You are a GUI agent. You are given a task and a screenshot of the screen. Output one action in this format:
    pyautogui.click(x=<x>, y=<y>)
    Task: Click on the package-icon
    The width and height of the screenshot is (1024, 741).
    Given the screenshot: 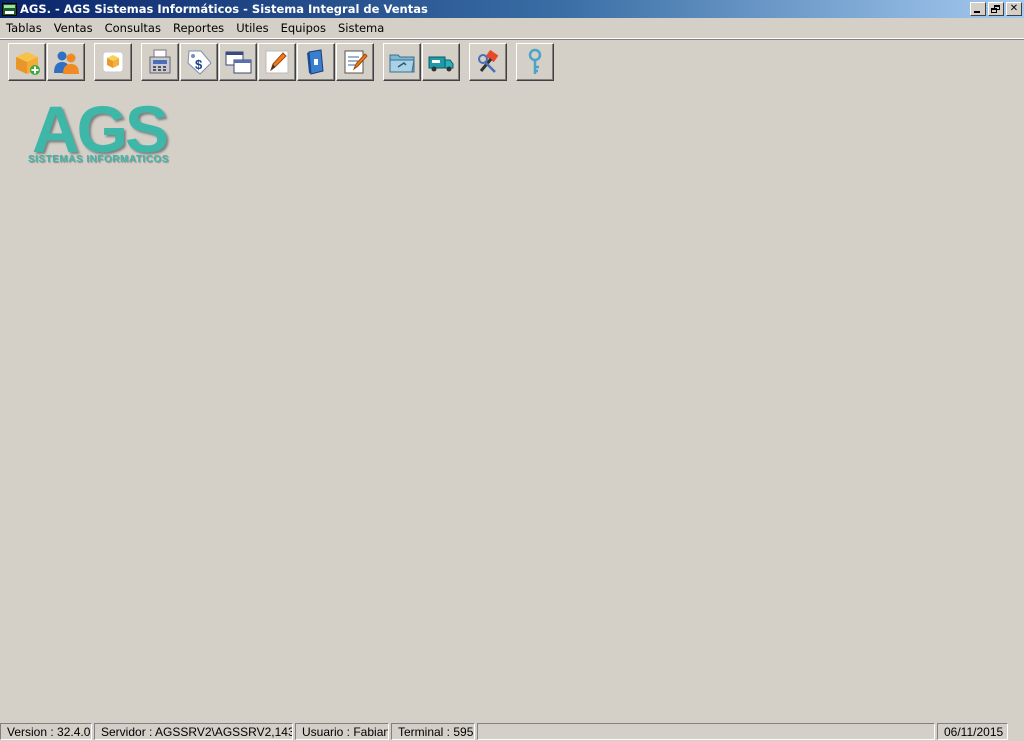 What is the action you would take?
    pyautogui.click(x=113, y=62)
    